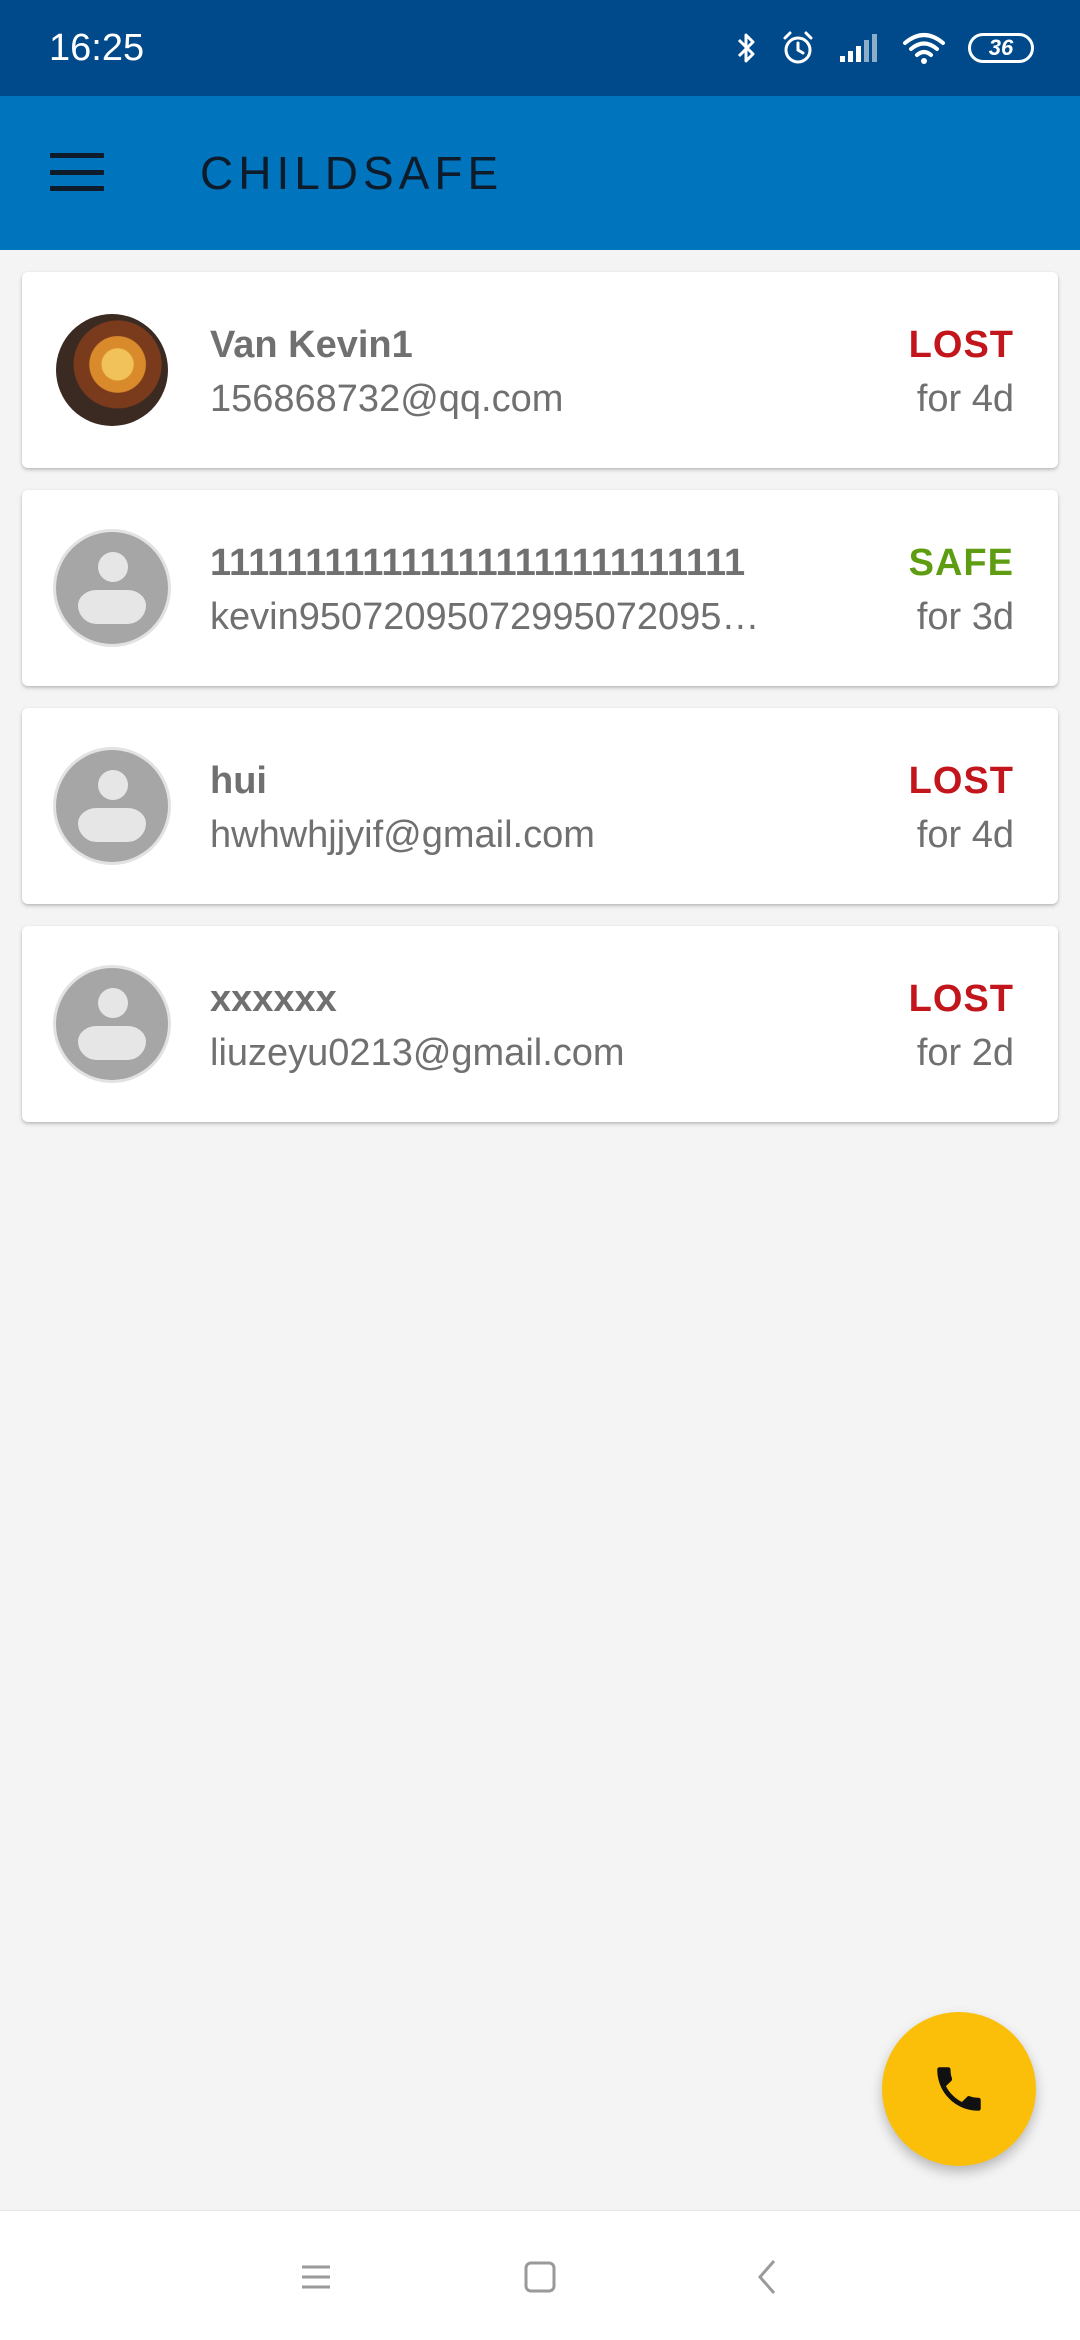  I want to click on back-icon, so click(768, 2277).